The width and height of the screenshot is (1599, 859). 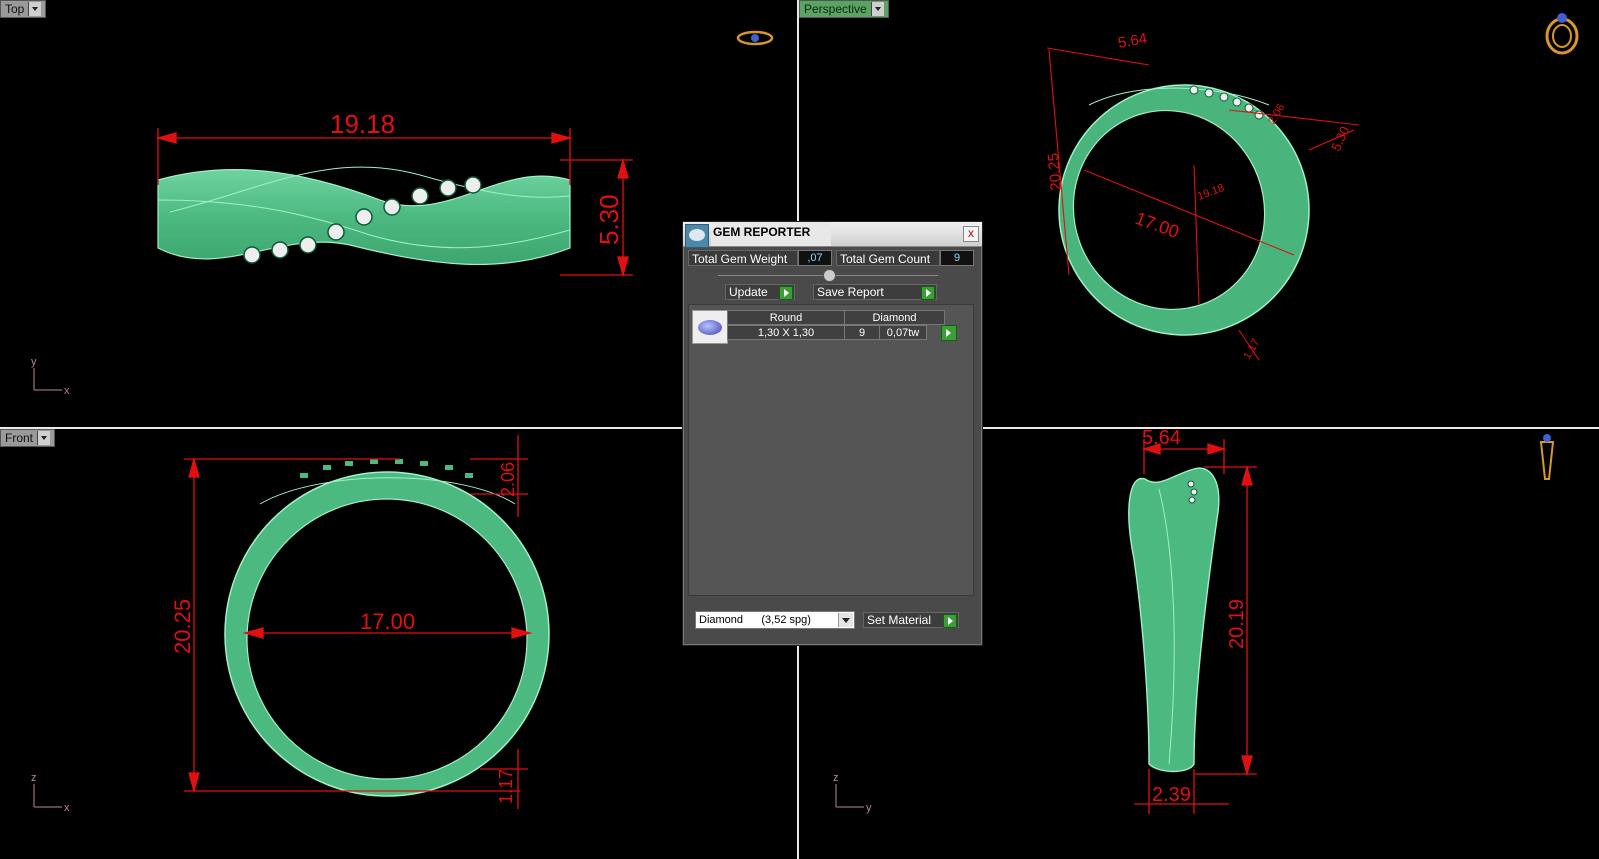 I want to click on dim-width-top: 19.18, so click(x=362, y=124).